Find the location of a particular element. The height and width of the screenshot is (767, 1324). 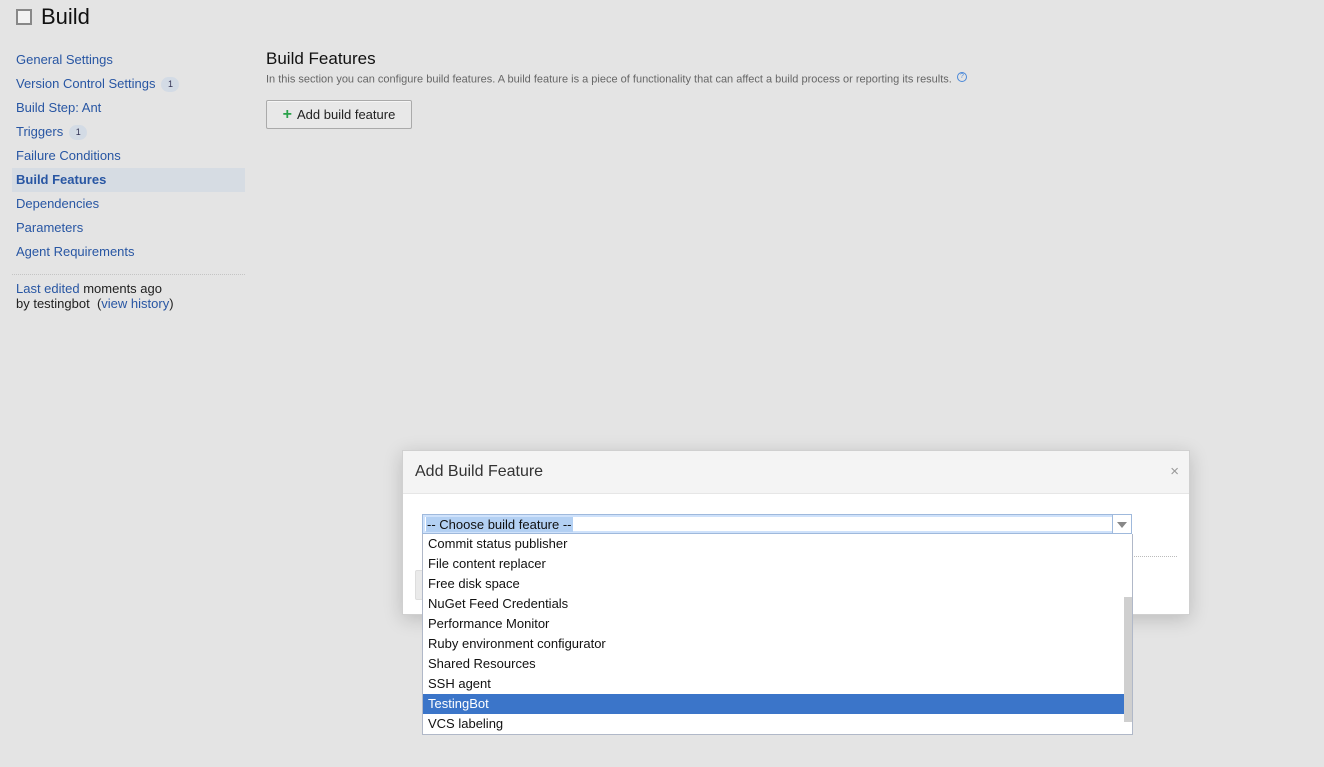

page-title-text: Build is located at coordinates (65, 16).